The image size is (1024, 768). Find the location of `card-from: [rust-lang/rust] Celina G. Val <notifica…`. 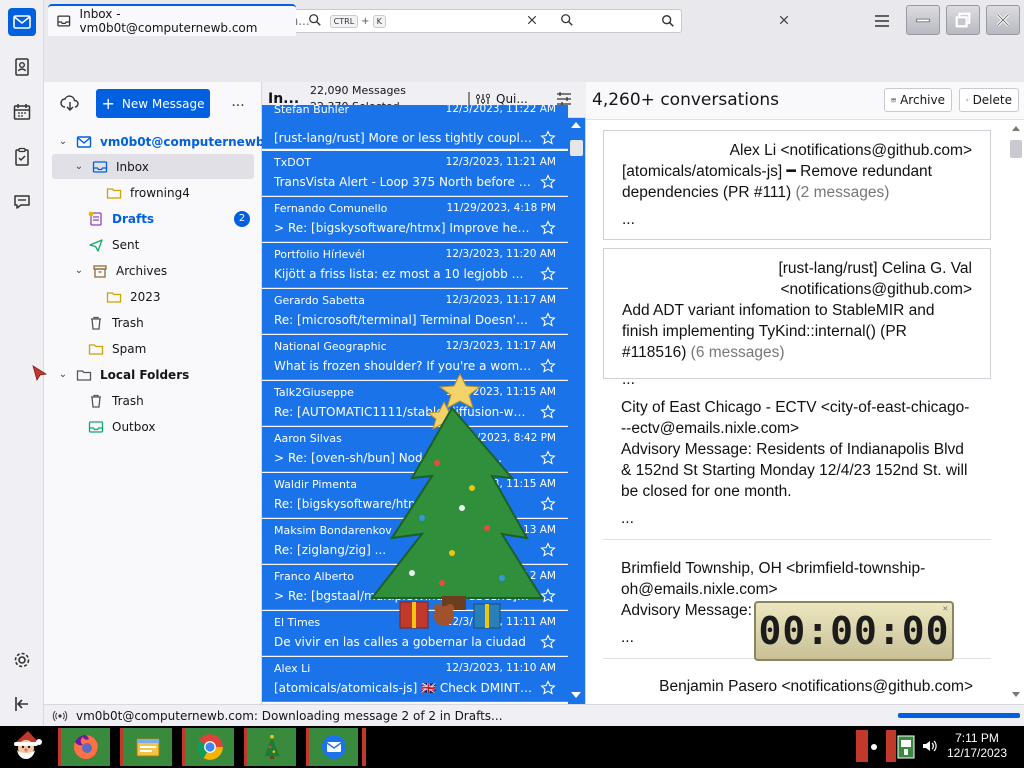

card-from: [rust-lang/rust] Celina G. Val <notifica… is located at coordinates (875, 279).